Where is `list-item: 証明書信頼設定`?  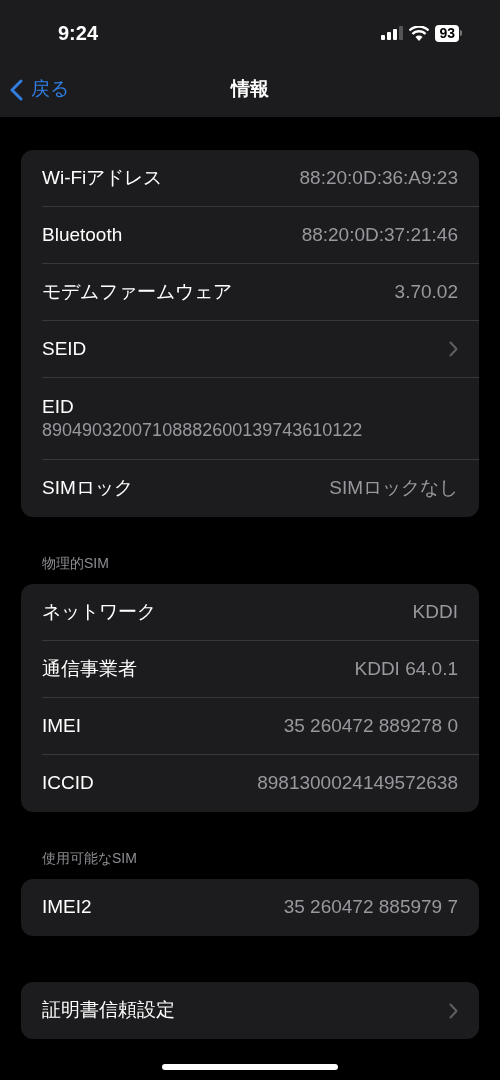 list-item: 証明書信頼設定 is located at coordinates (260, 1010).